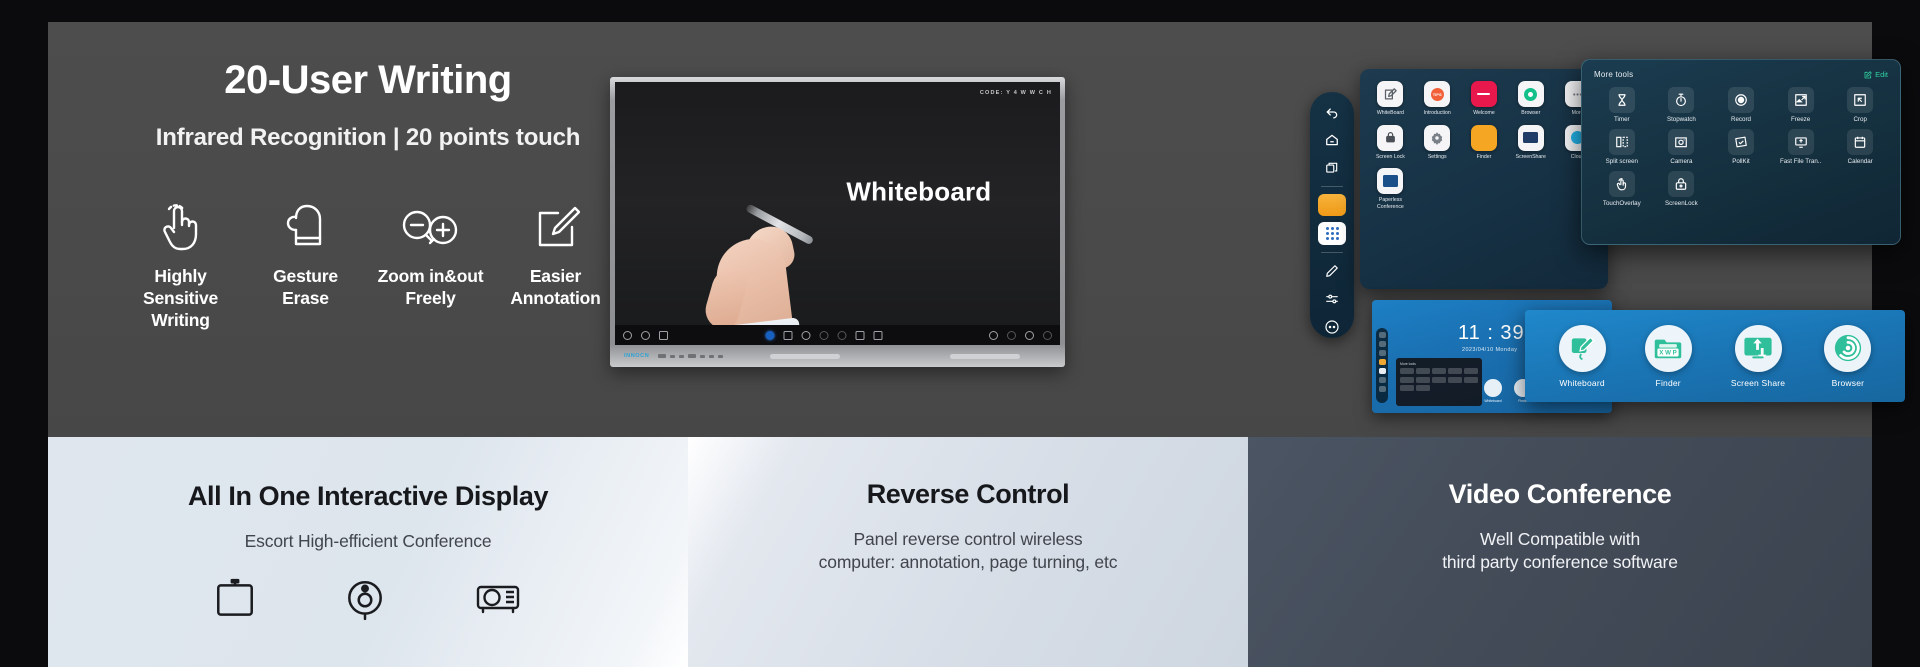 This screenshot has height=667, width=1920. I want to click on tool-camera: Camera, so click(1682, 147).